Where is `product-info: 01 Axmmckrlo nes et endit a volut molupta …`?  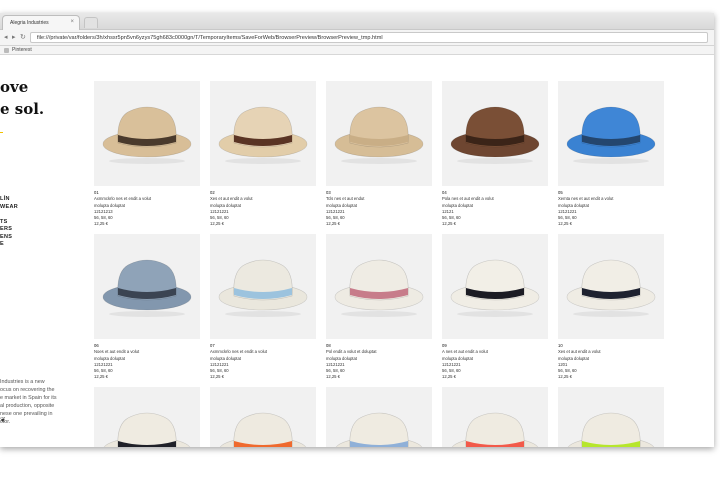
product-info: 01 Axmmckrlo nes et endit a volut molupta … is located at coordinates (147, 209).